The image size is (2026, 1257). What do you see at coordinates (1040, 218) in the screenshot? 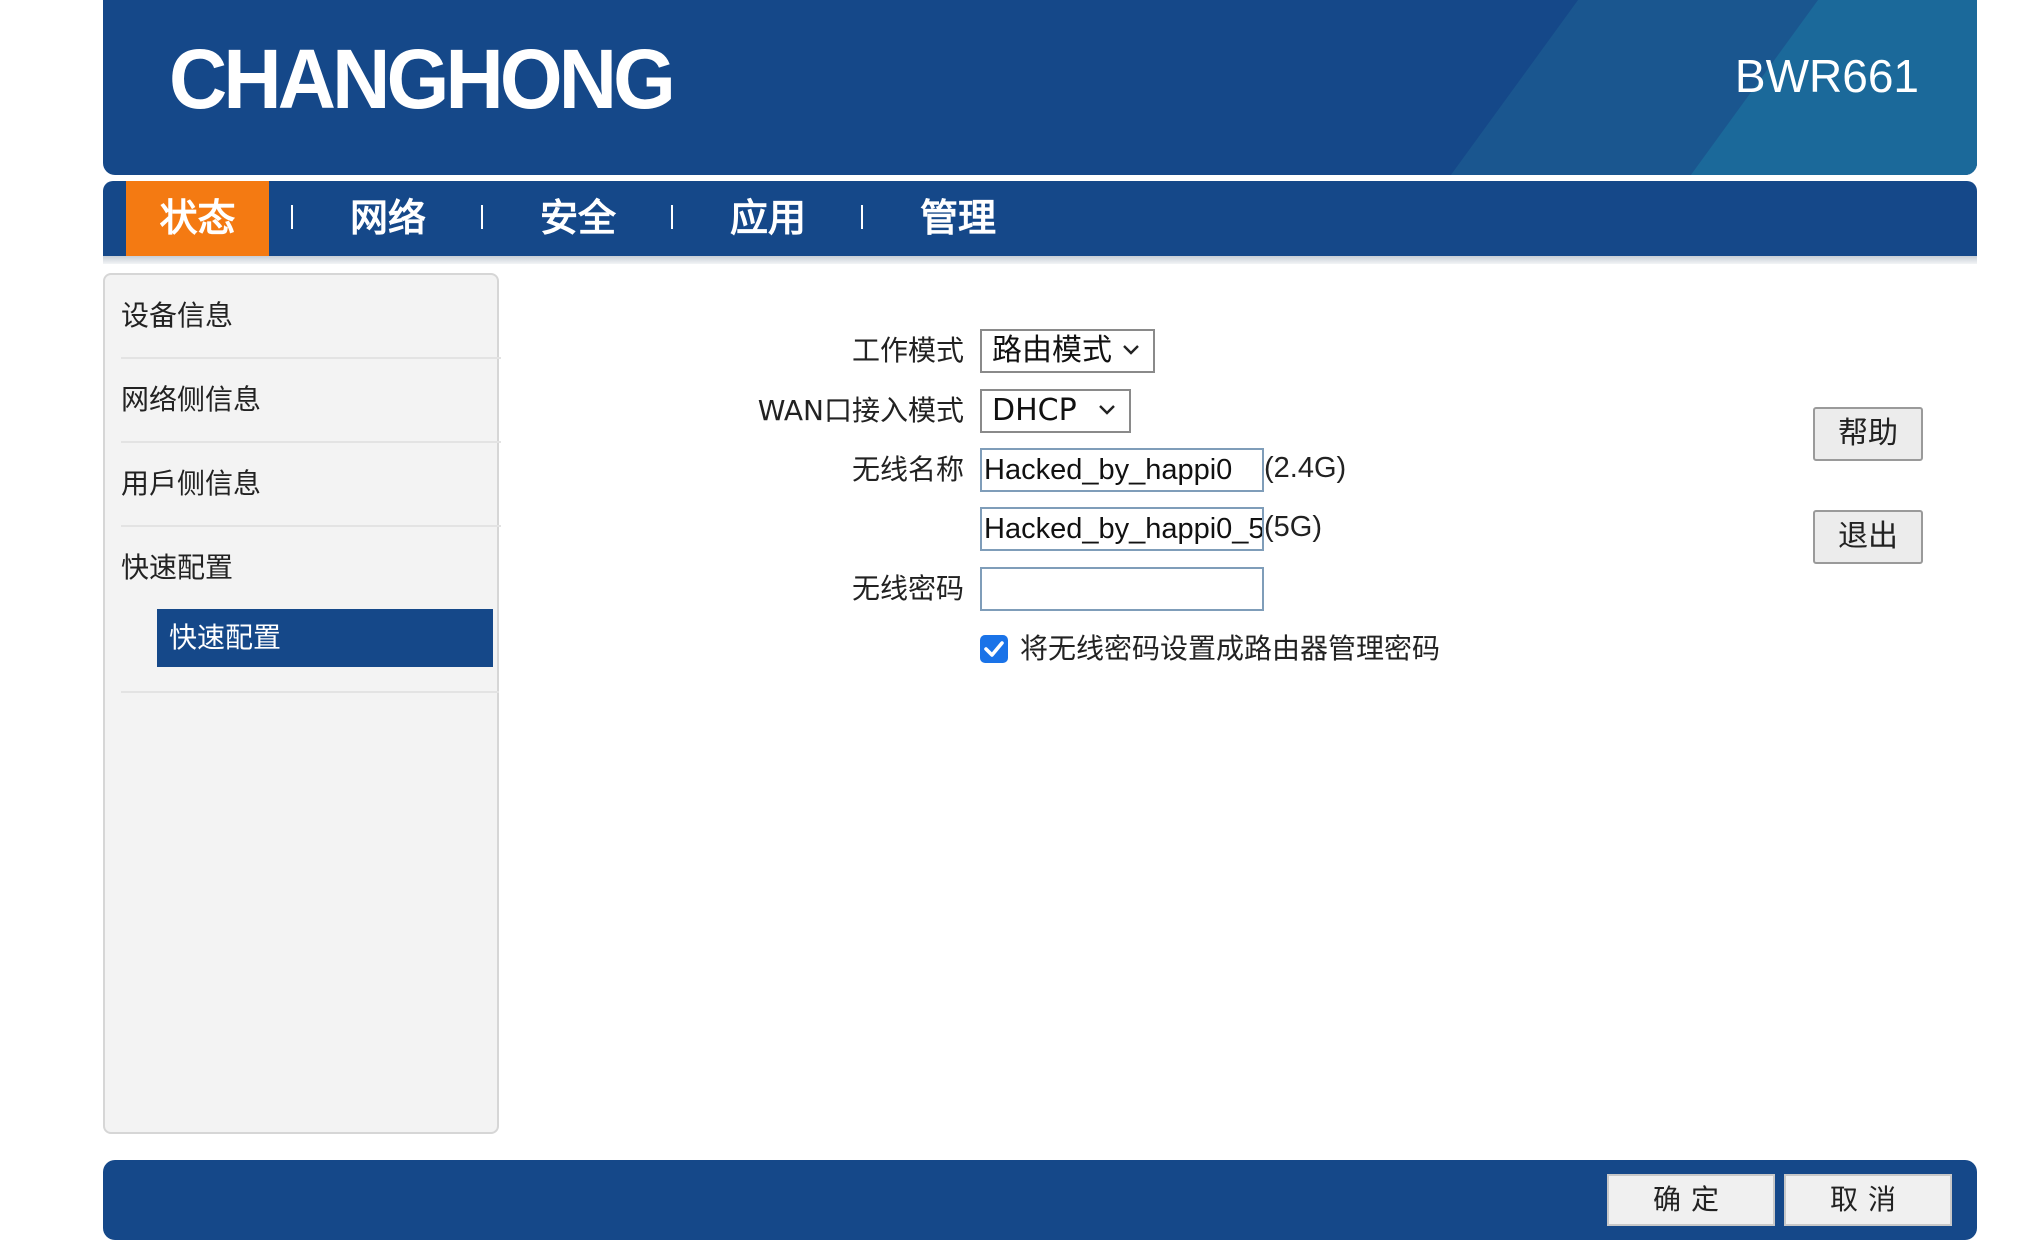
I see `main-nav: 状态 网络 安全 应用 管理` at bounding box center [1040, 218].